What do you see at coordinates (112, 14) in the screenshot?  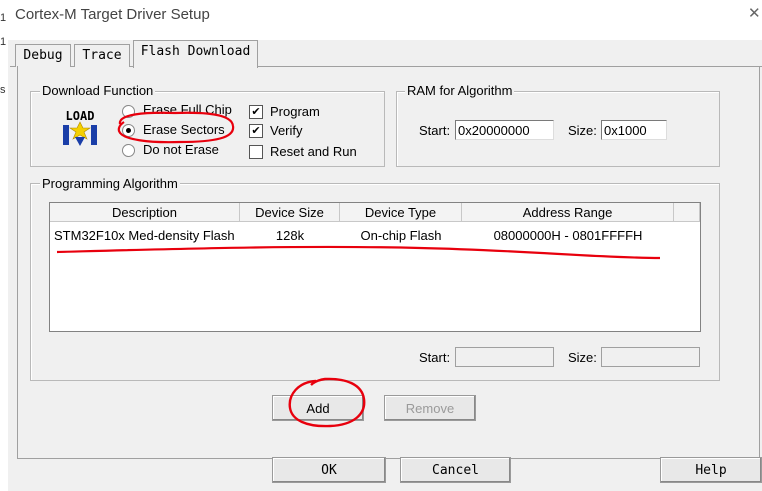 I see `window-title: Cortex-M Target Driver Setup` at bounding box center [112, 14].